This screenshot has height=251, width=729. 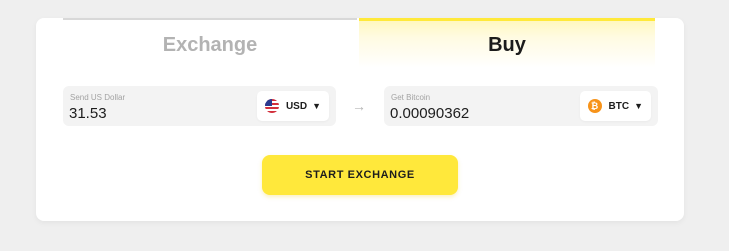 I want to click on send-amount-field: Send US Dollar USD ▼, so click(x=199, y=106).